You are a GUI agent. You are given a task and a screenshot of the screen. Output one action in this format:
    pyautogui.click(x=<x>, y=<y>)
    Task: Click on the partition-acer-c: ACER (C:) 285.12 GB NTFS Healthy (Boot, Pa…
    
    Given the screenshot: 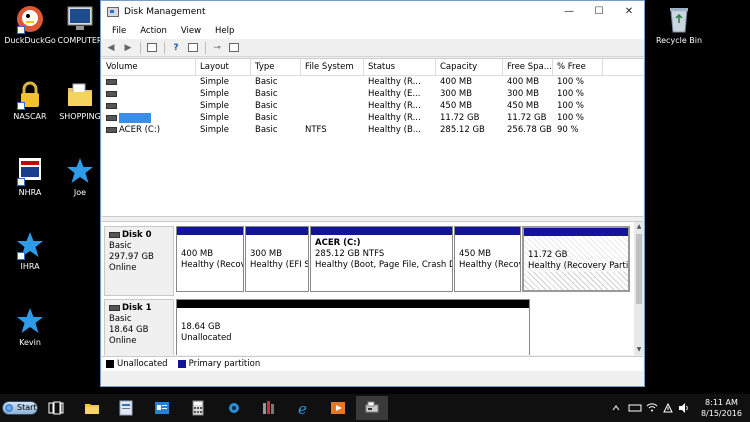 What is the action you would take?
    pyautogui.click(x=381, y=259)
    